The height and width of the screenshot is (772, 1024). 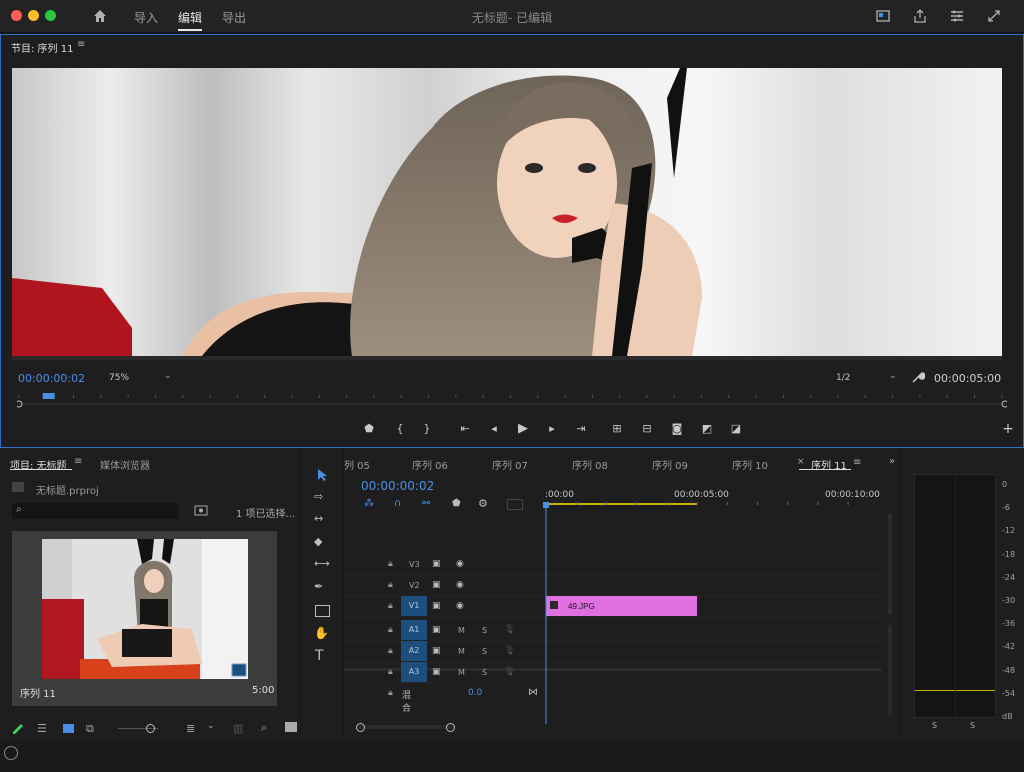 I want to click on monitor-scrubber, so click(x=512, y=401).